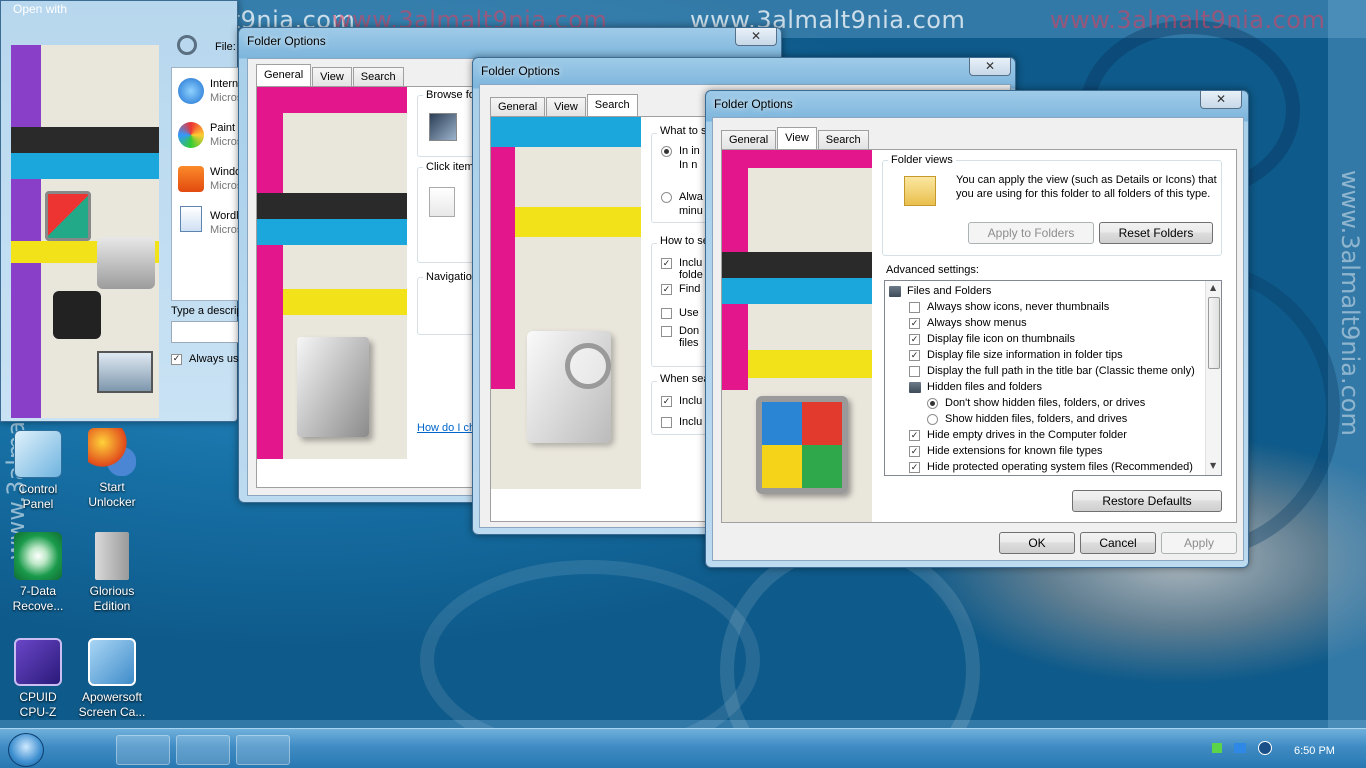  What do you see at coordinates (1118, 543) in the screenshot?
I see `cancel-button: Cancel` at bounding box center [1118, 543].